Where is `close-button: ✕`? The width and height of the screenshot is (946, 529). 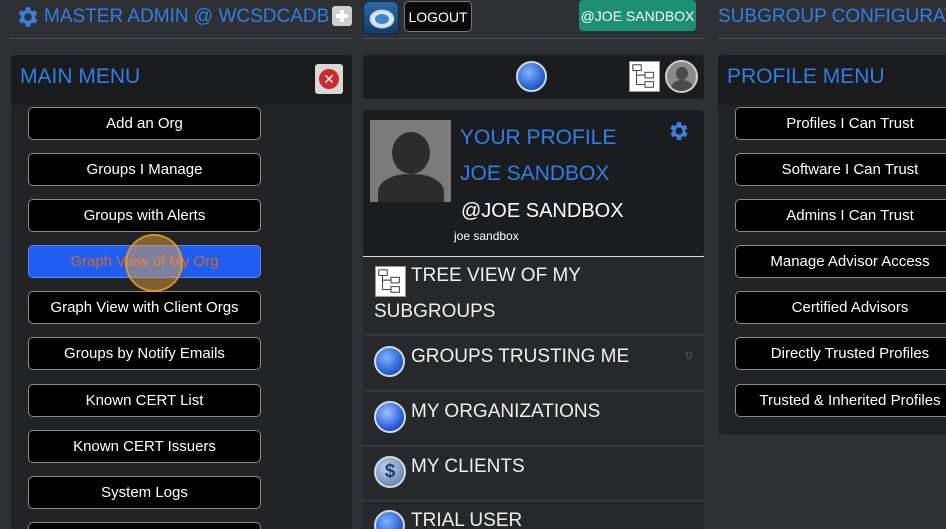
close-button: ✕ is located at coordinates (329, 79).